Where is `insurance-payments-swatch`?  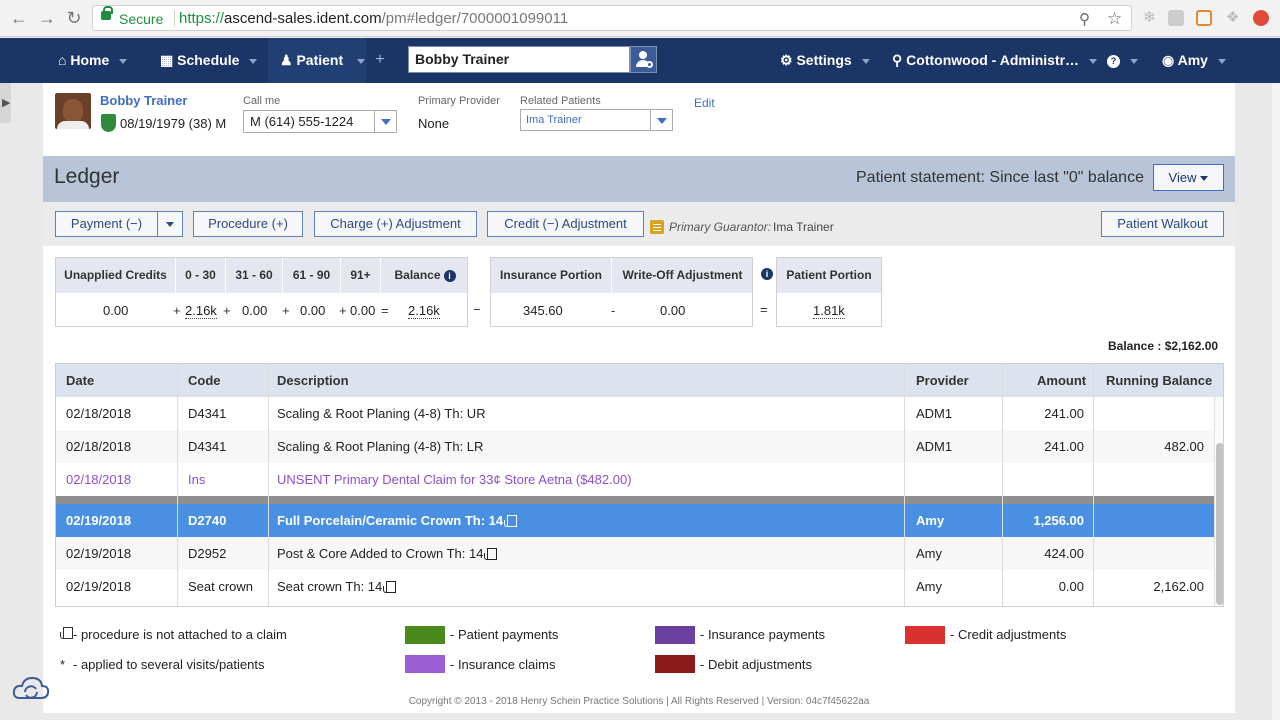
insurance-payments-swatch is located at coordinates (675, 635).